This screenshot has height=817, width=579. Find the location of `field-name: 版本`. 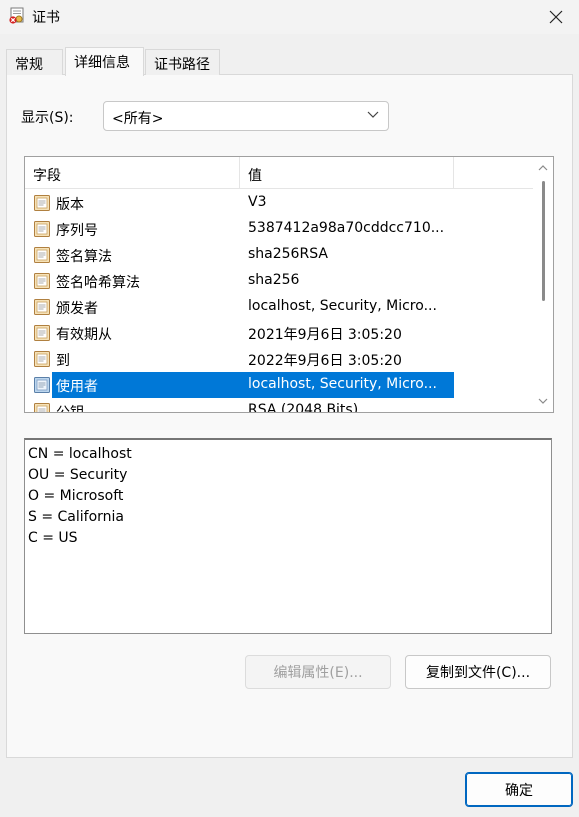

field-name: 版本 is located at coordinates (70, 205).